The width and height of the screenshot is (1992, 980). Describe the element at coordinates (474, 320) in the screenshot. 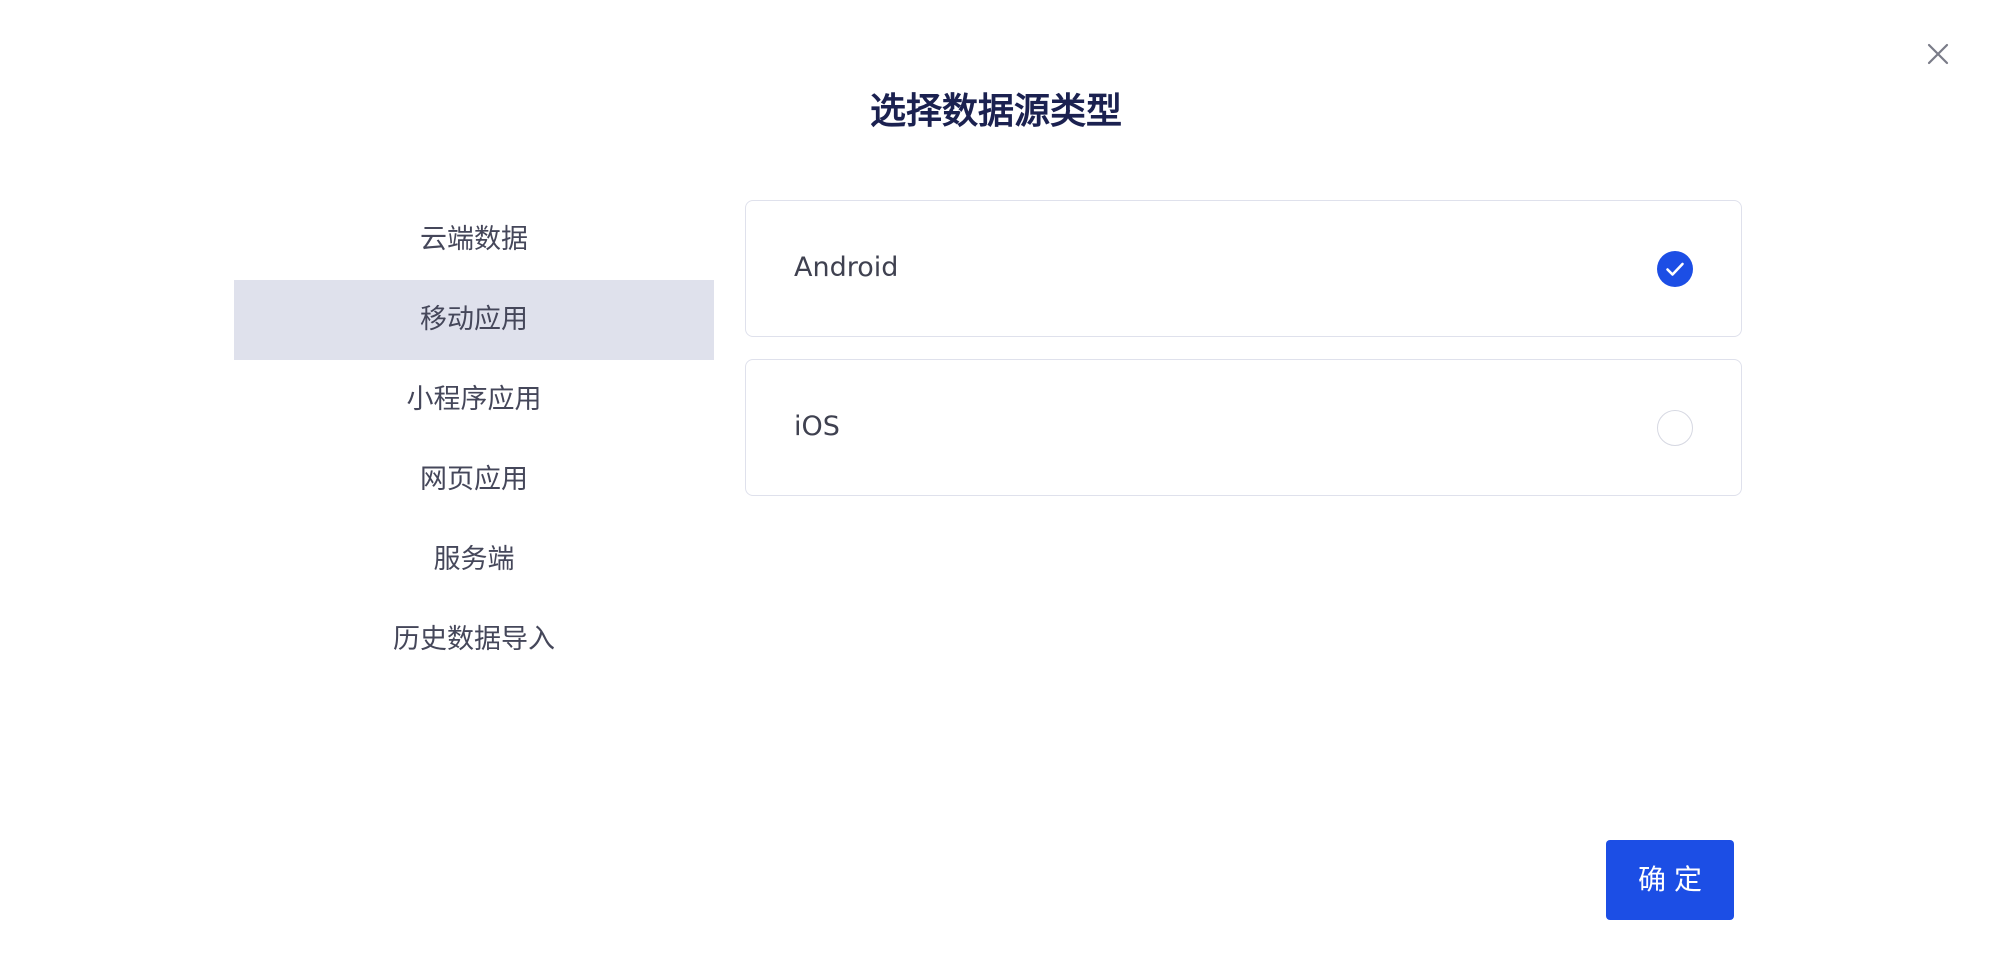

I see `category-item-mobile-app: 移动应用` at that location.